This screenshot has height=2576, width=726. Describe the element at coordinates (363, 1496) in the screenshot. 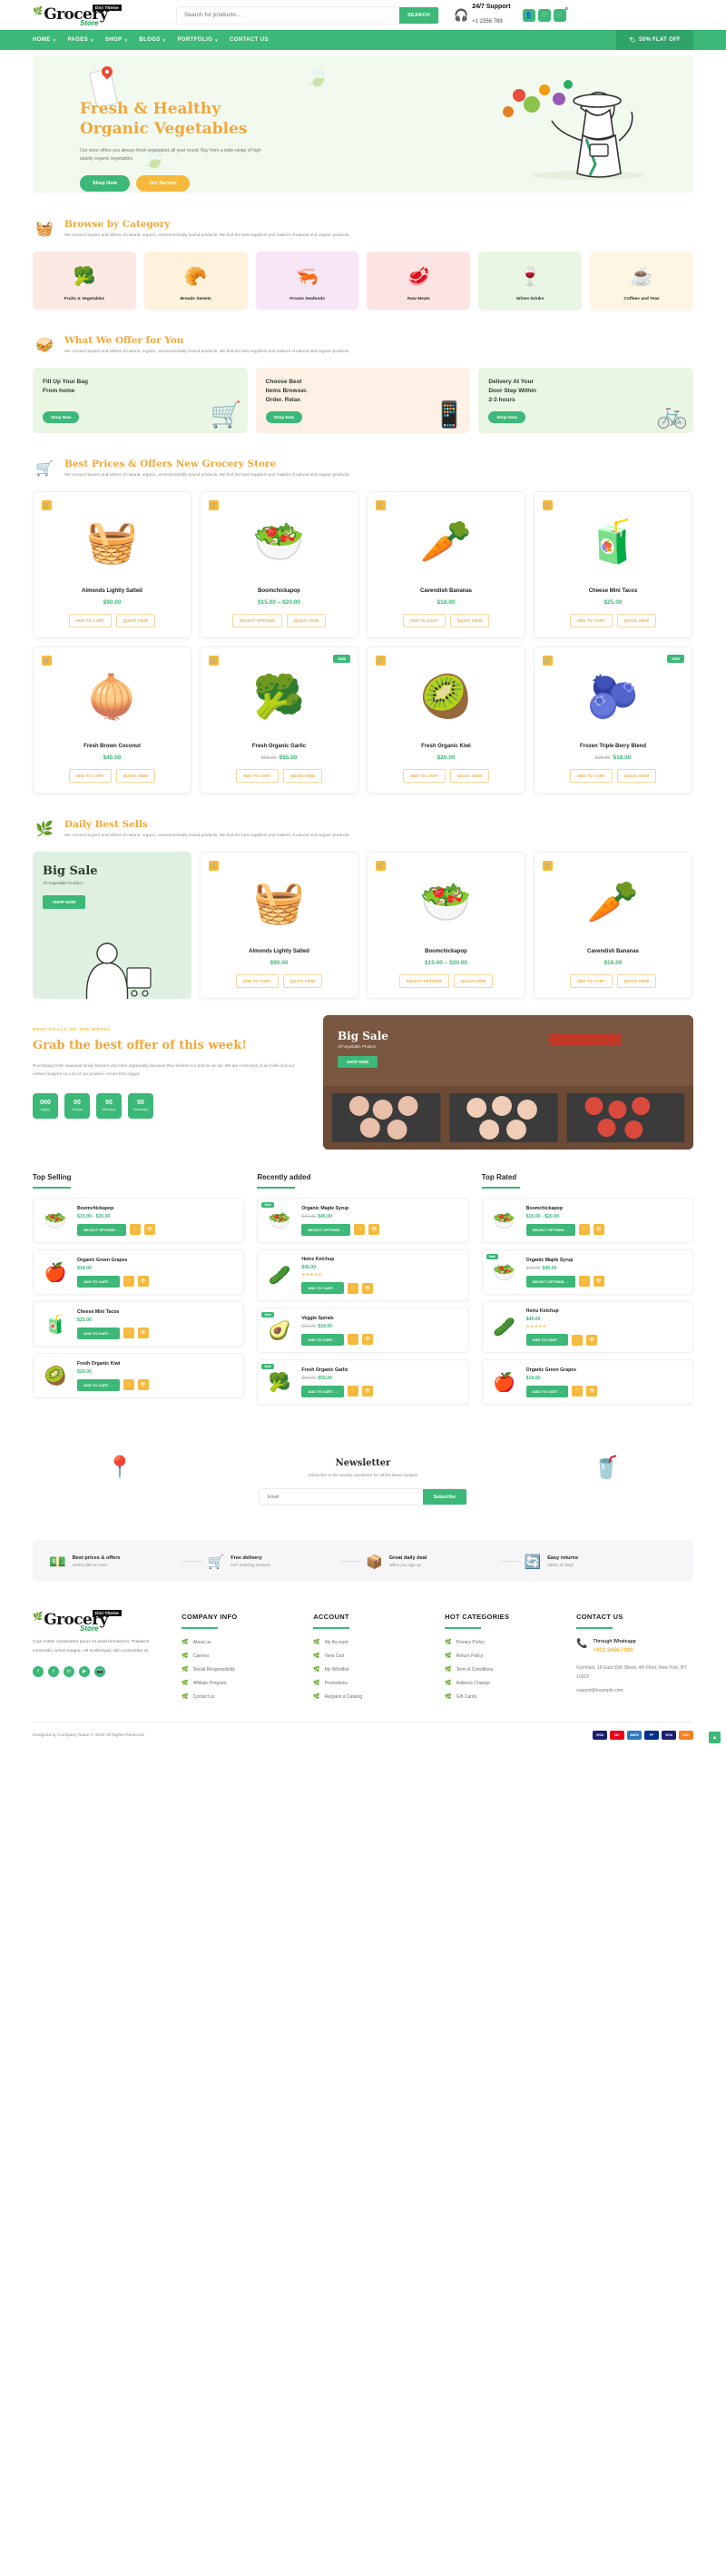

I see `newsletter-form: Subscribe` at that location.